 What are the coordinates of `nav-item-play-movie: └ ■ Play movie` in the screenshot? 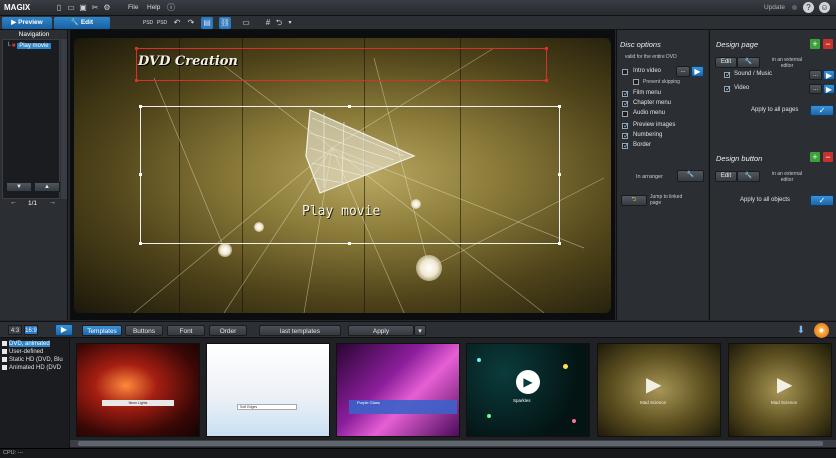 It's located at (28, 46).